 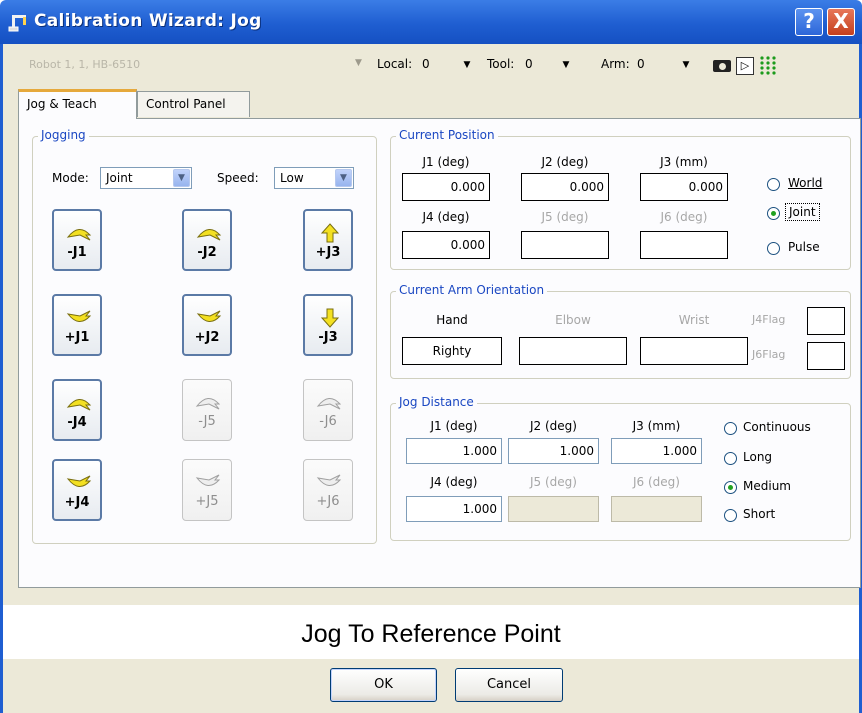 I want to click on local-dropdown-icon: ▼, so click(x=467, y=65).